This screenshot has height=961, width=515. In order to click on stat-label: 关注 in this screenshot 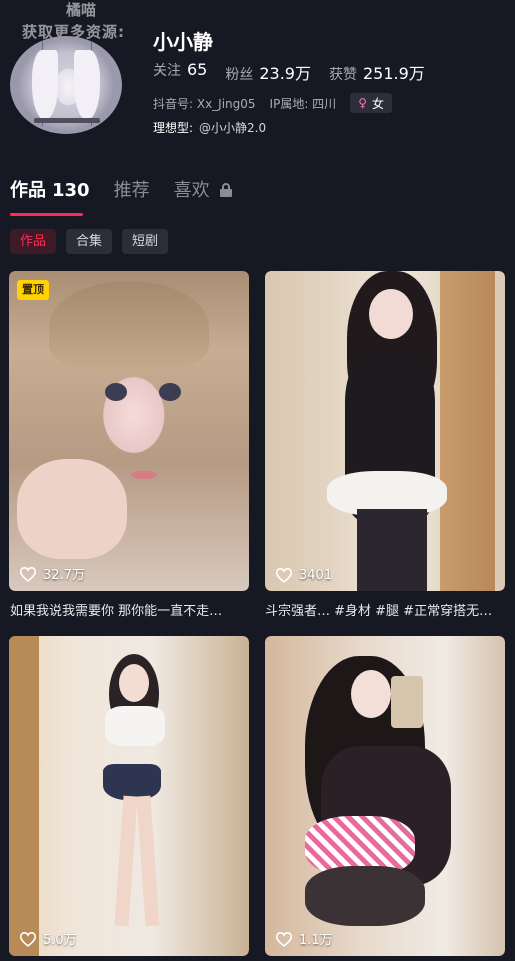, I will do `click(167, 71)`.